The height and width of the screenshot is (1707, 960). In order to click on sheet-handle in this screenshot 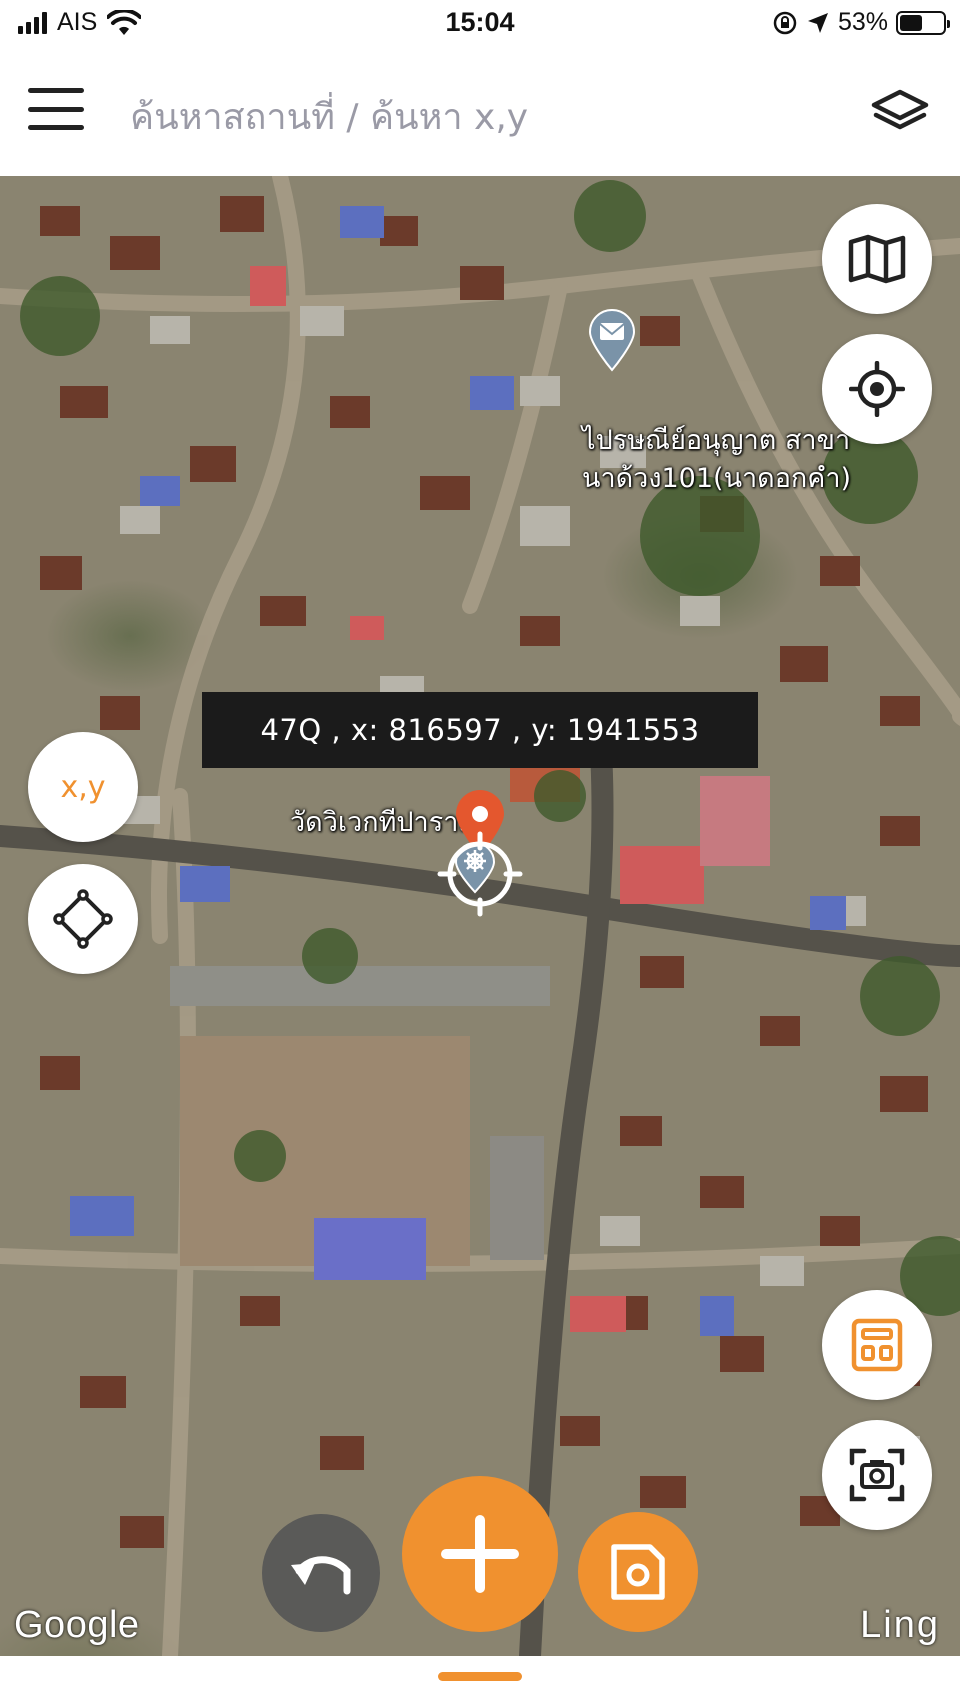, I will do `click(480, 1676)`.